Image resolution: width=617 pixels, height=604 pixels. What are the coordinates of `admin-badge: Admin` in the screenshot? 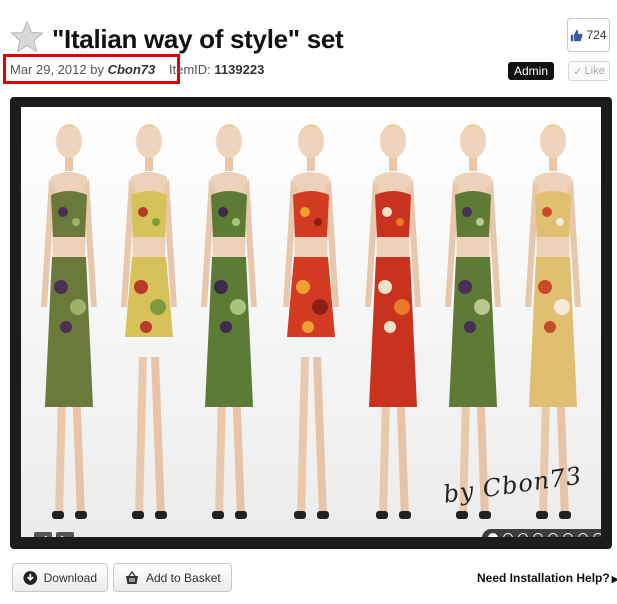 It's located at (531, 71).